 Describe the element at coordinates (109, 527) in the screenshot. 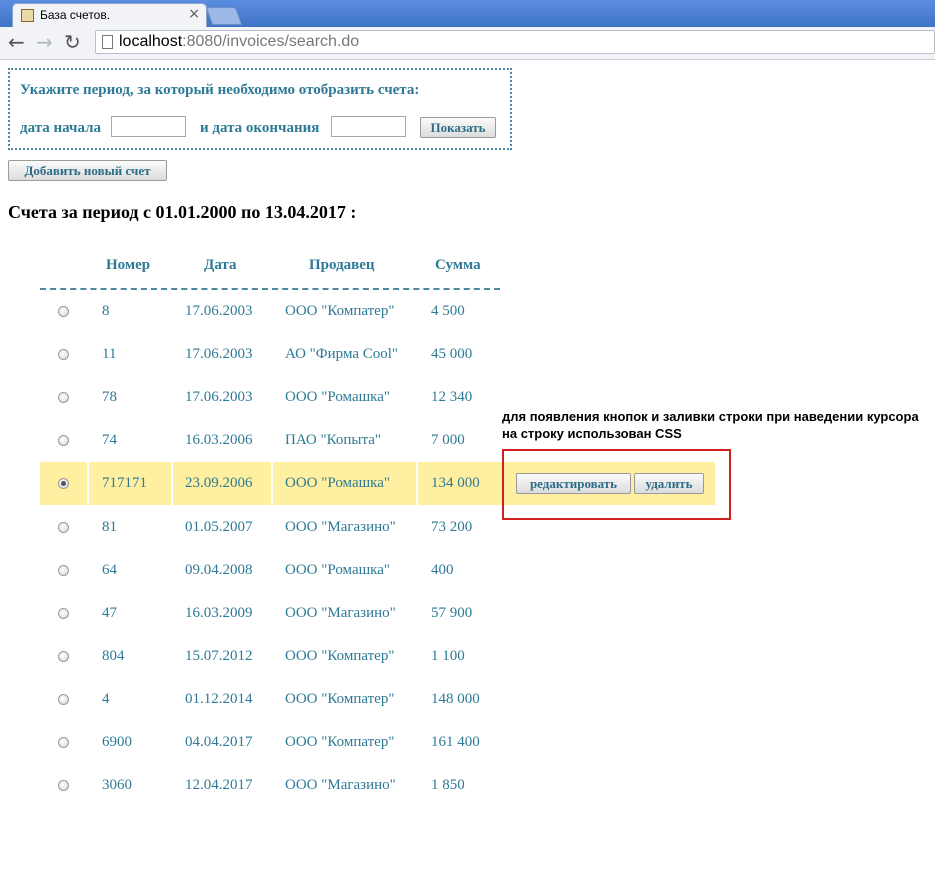

I see `cell-number: 81` at that location.